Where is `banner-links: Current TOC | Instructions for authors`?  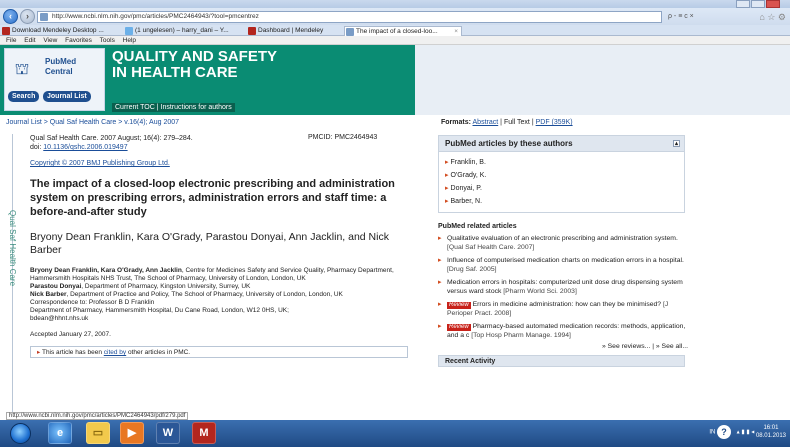
banner-links: Current TOC | Instructions for authors is located at coordinates (173, 107).